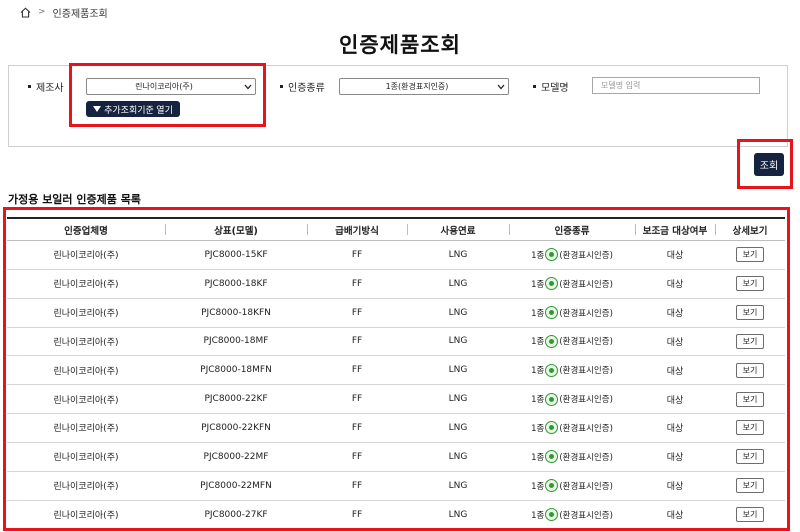 The width and height of the screenshot is (800, 532). Describe the element at coordinates (555, 88) in the screenshot. I see `model-label-text: 모델명` at that location.